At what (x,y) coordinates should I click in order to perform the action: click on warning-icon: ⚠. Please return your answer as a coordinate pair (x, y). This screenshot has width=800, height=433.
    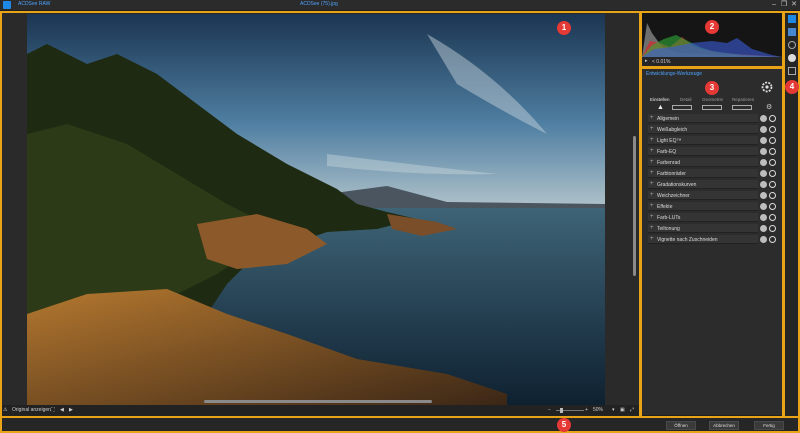
    Looking at the image, I should click on (5, 410).